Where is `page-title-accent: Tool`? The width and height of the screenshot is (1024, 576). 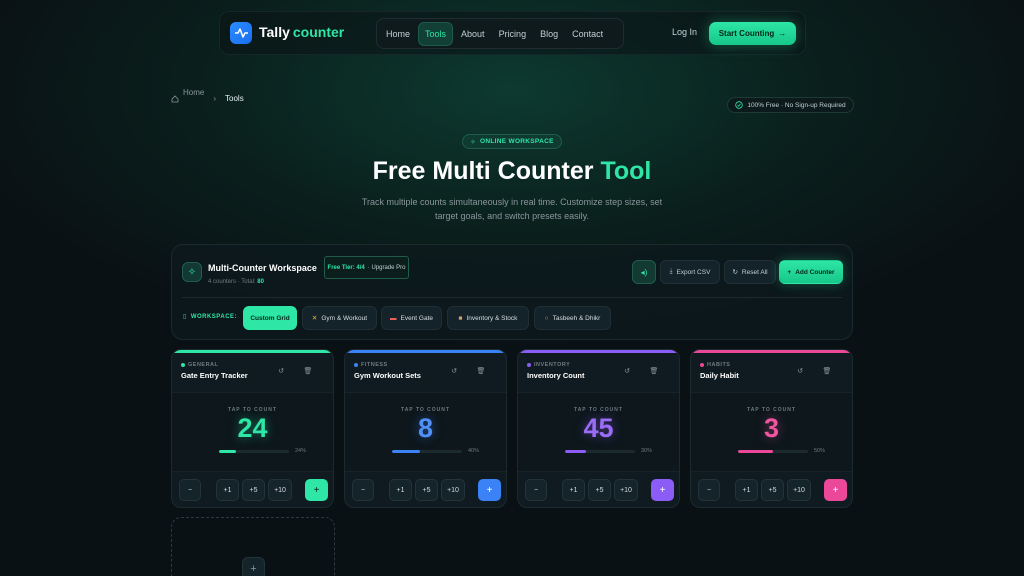
page-title-accent: Tool is located at coordinates (626, 171).